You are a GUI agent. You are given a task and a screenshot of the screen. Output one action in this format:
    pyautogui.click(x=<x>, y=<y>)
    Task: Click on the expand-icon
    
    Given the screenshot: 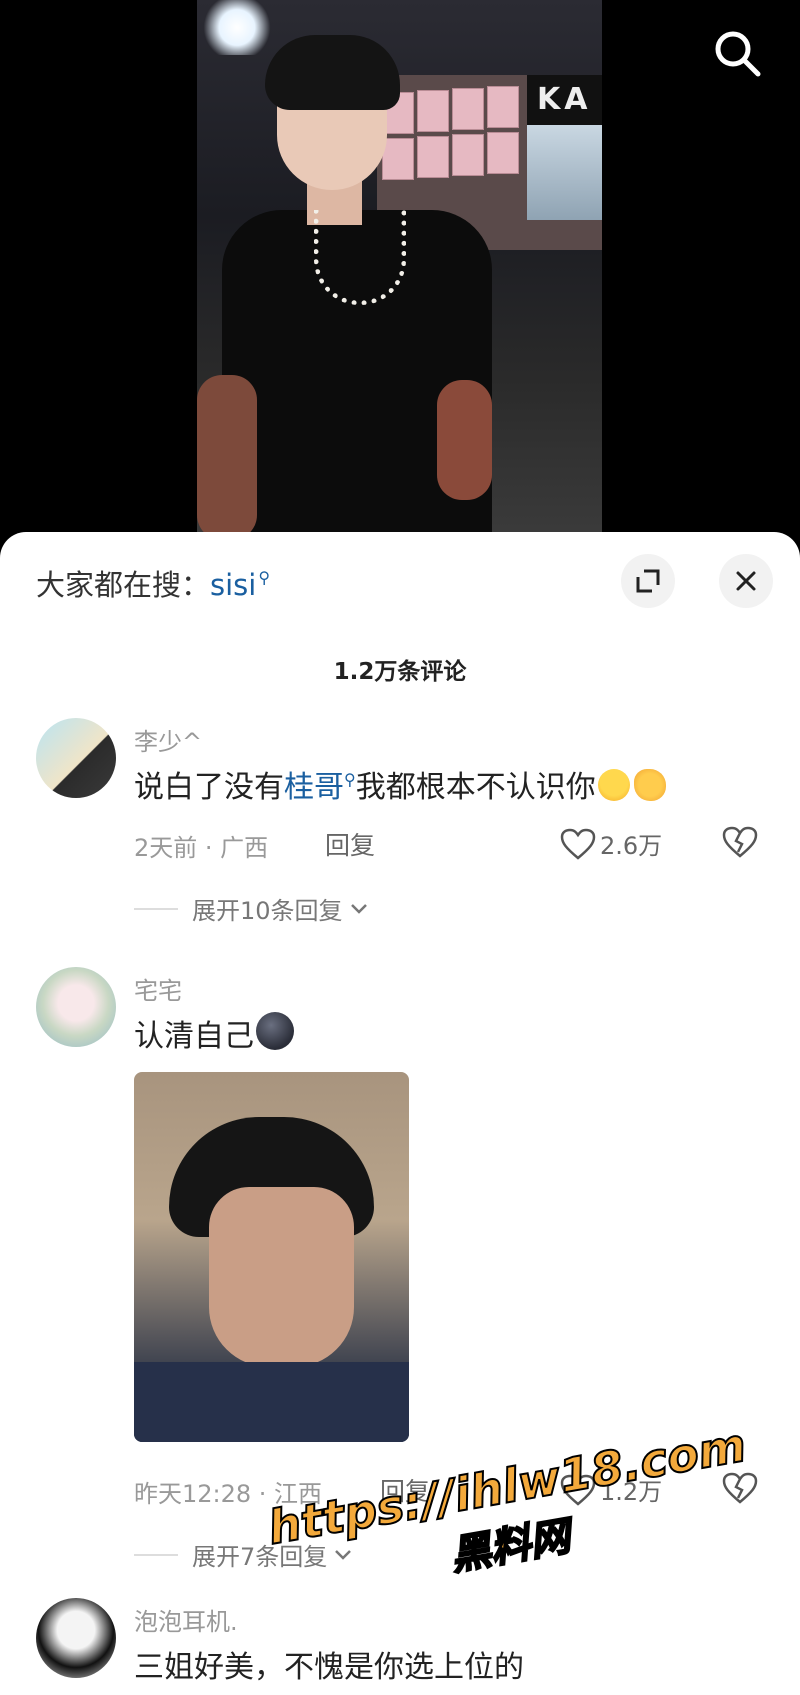 What is the action you would take?
    pyautogui.click(x=648, y=581)
    